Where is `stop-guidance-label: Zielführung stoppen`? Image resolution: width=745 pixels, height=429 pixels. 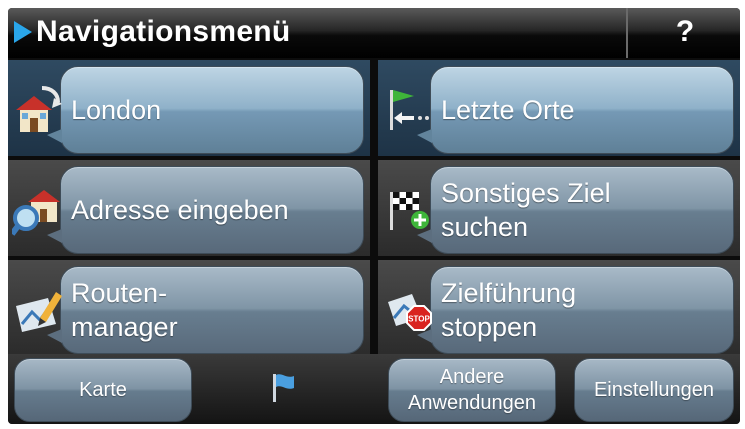
stop-guidance-label: Zielführung stoppen is located at coordinates (585, 310).